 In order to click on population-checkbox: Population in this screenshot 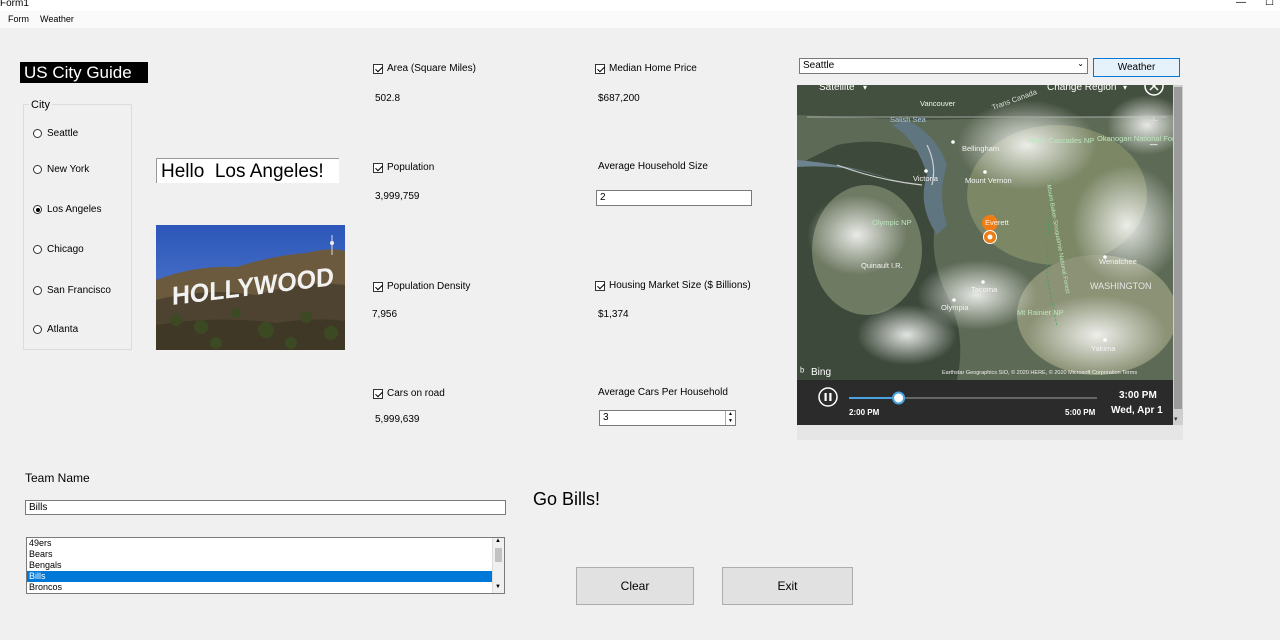, I will do `click(403, 167)`.